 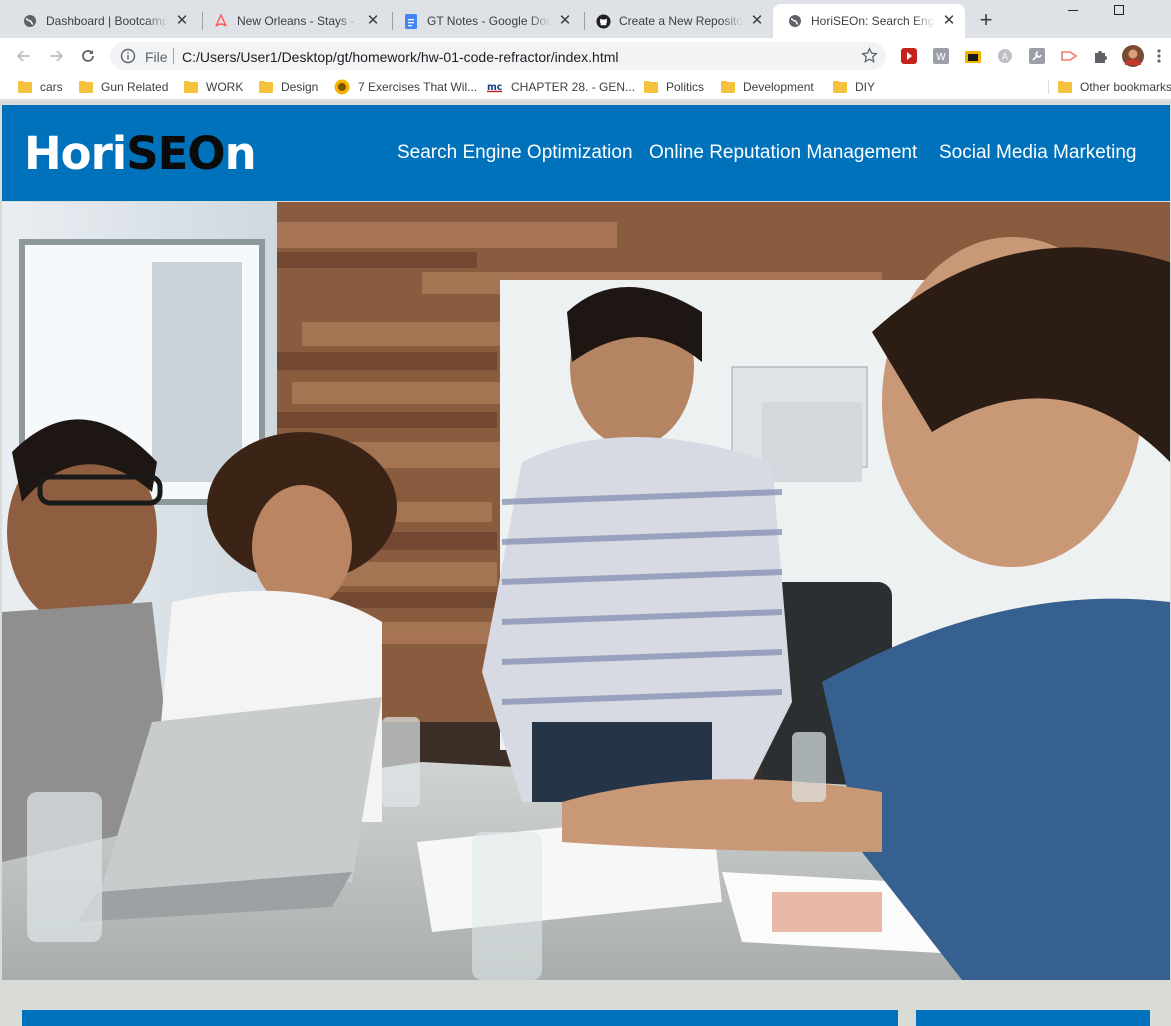 I want to click on tab-title: Dashboard | Bootcamp Spot, so click(x=107, y=21).